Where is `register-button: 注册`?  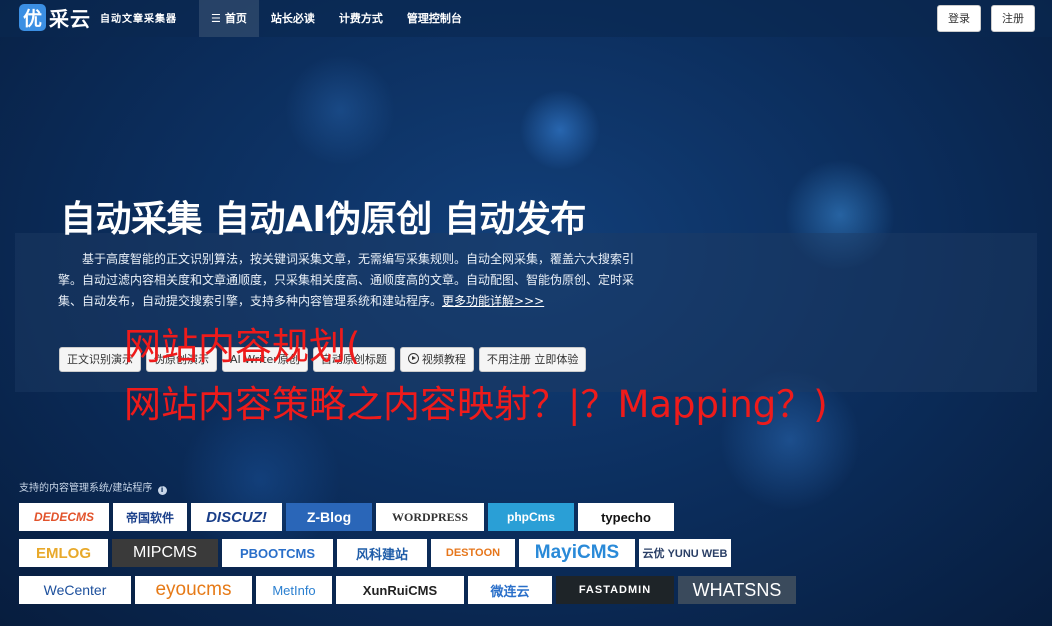 register-button: 注册 is located at coordinates (1013, 18).